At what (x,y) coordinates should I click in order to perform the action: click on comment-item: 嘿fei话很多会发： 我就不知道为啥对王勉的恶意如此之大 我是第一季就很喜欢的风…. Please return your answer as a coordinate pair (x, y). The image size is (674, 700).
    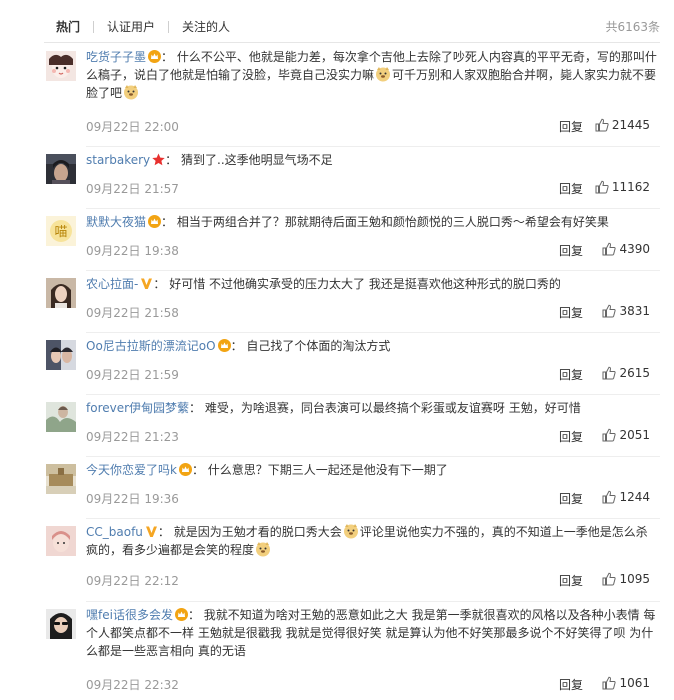
    Looking at the image, I should click on (352, 653).